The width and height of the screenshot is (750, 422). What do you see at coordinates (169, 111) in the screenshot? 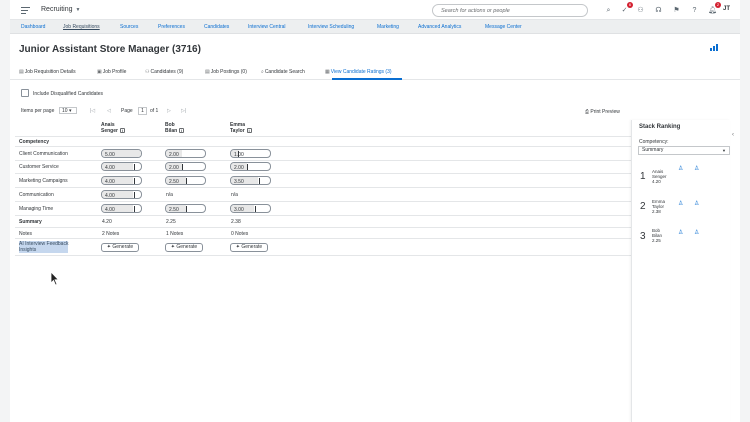
I see `next-page-icon: ▷` at bounding box center [169, 111].